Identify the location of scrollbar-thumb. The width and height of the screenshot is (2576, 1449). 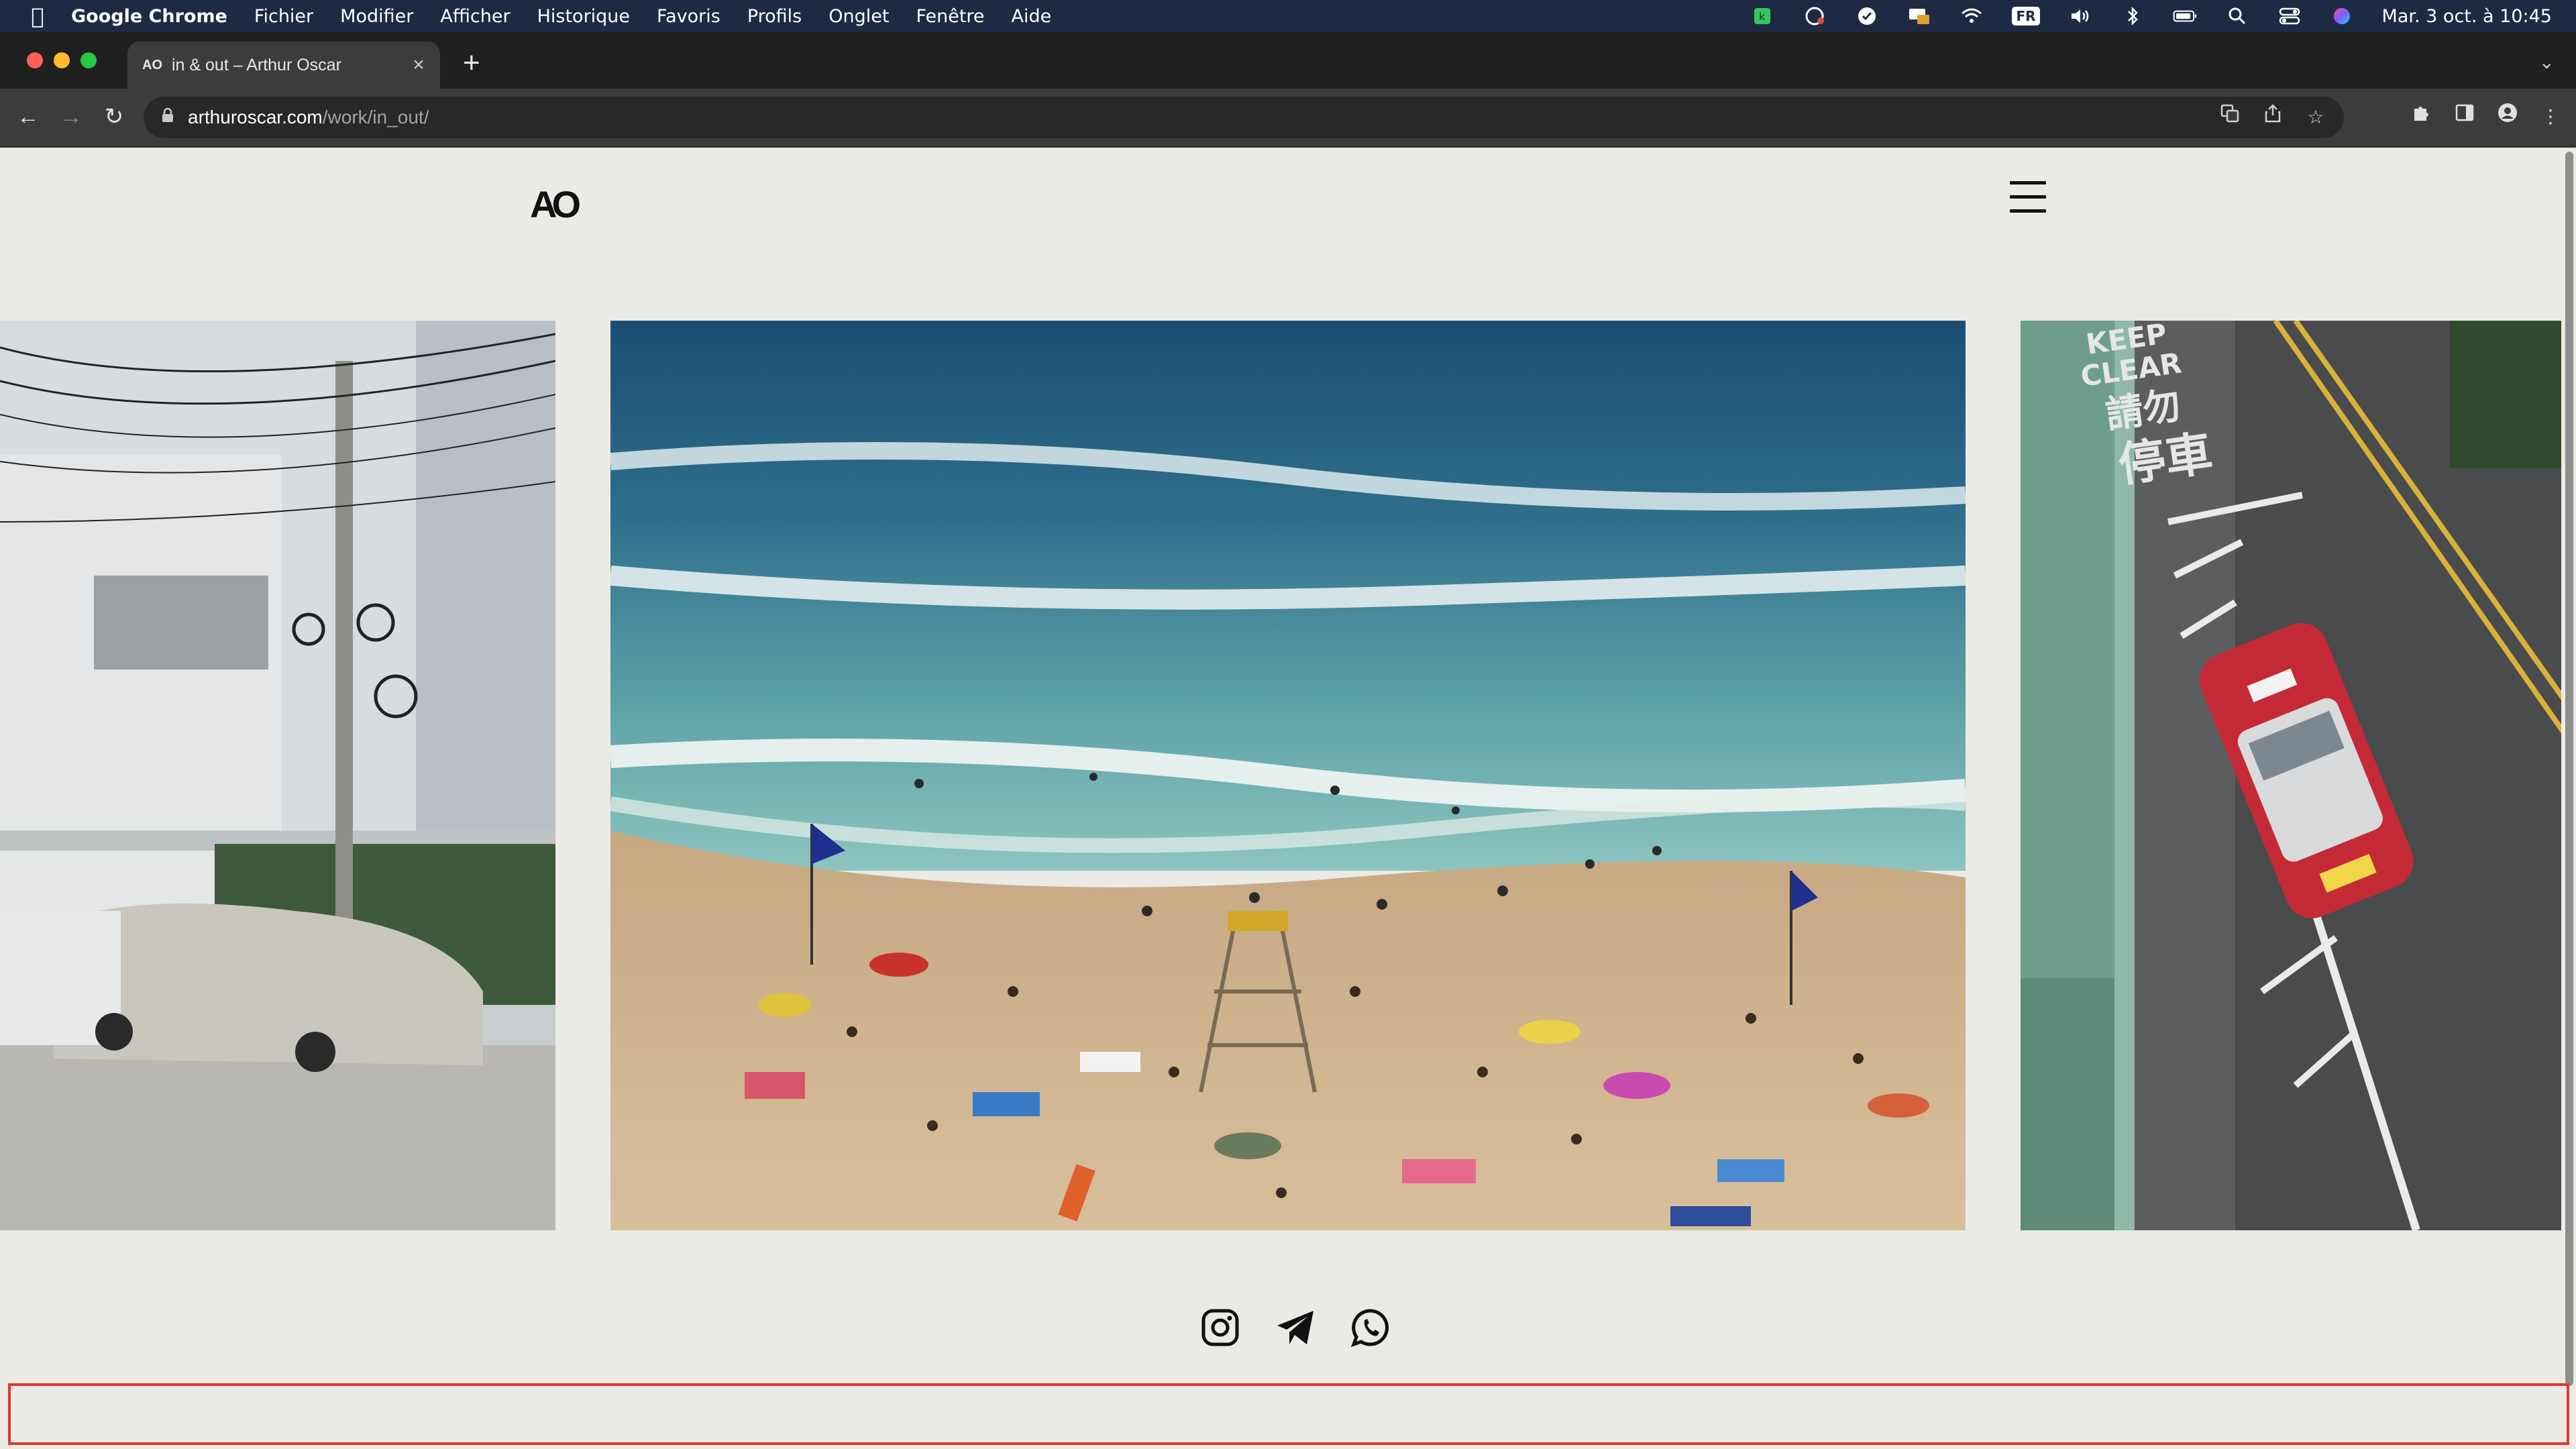
(2569, 769).